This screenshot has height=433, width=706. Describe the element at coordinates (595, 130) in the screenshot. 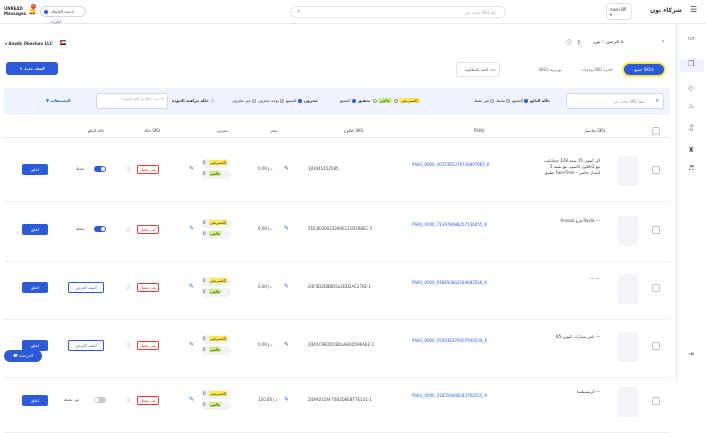

I see `header-sku-details: تفاصيل SKU` at that location.